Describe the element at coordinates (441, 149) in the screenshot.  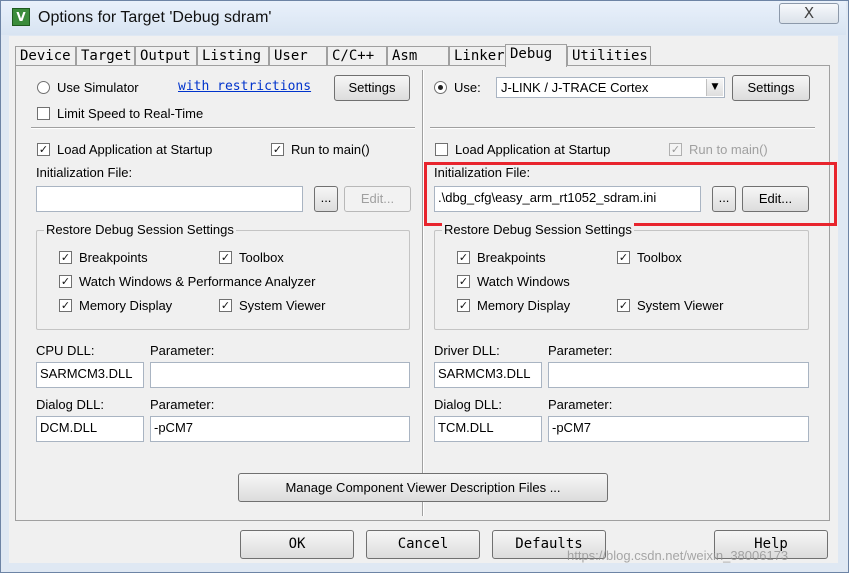
I see `right-load-application-checkbox` at that location.